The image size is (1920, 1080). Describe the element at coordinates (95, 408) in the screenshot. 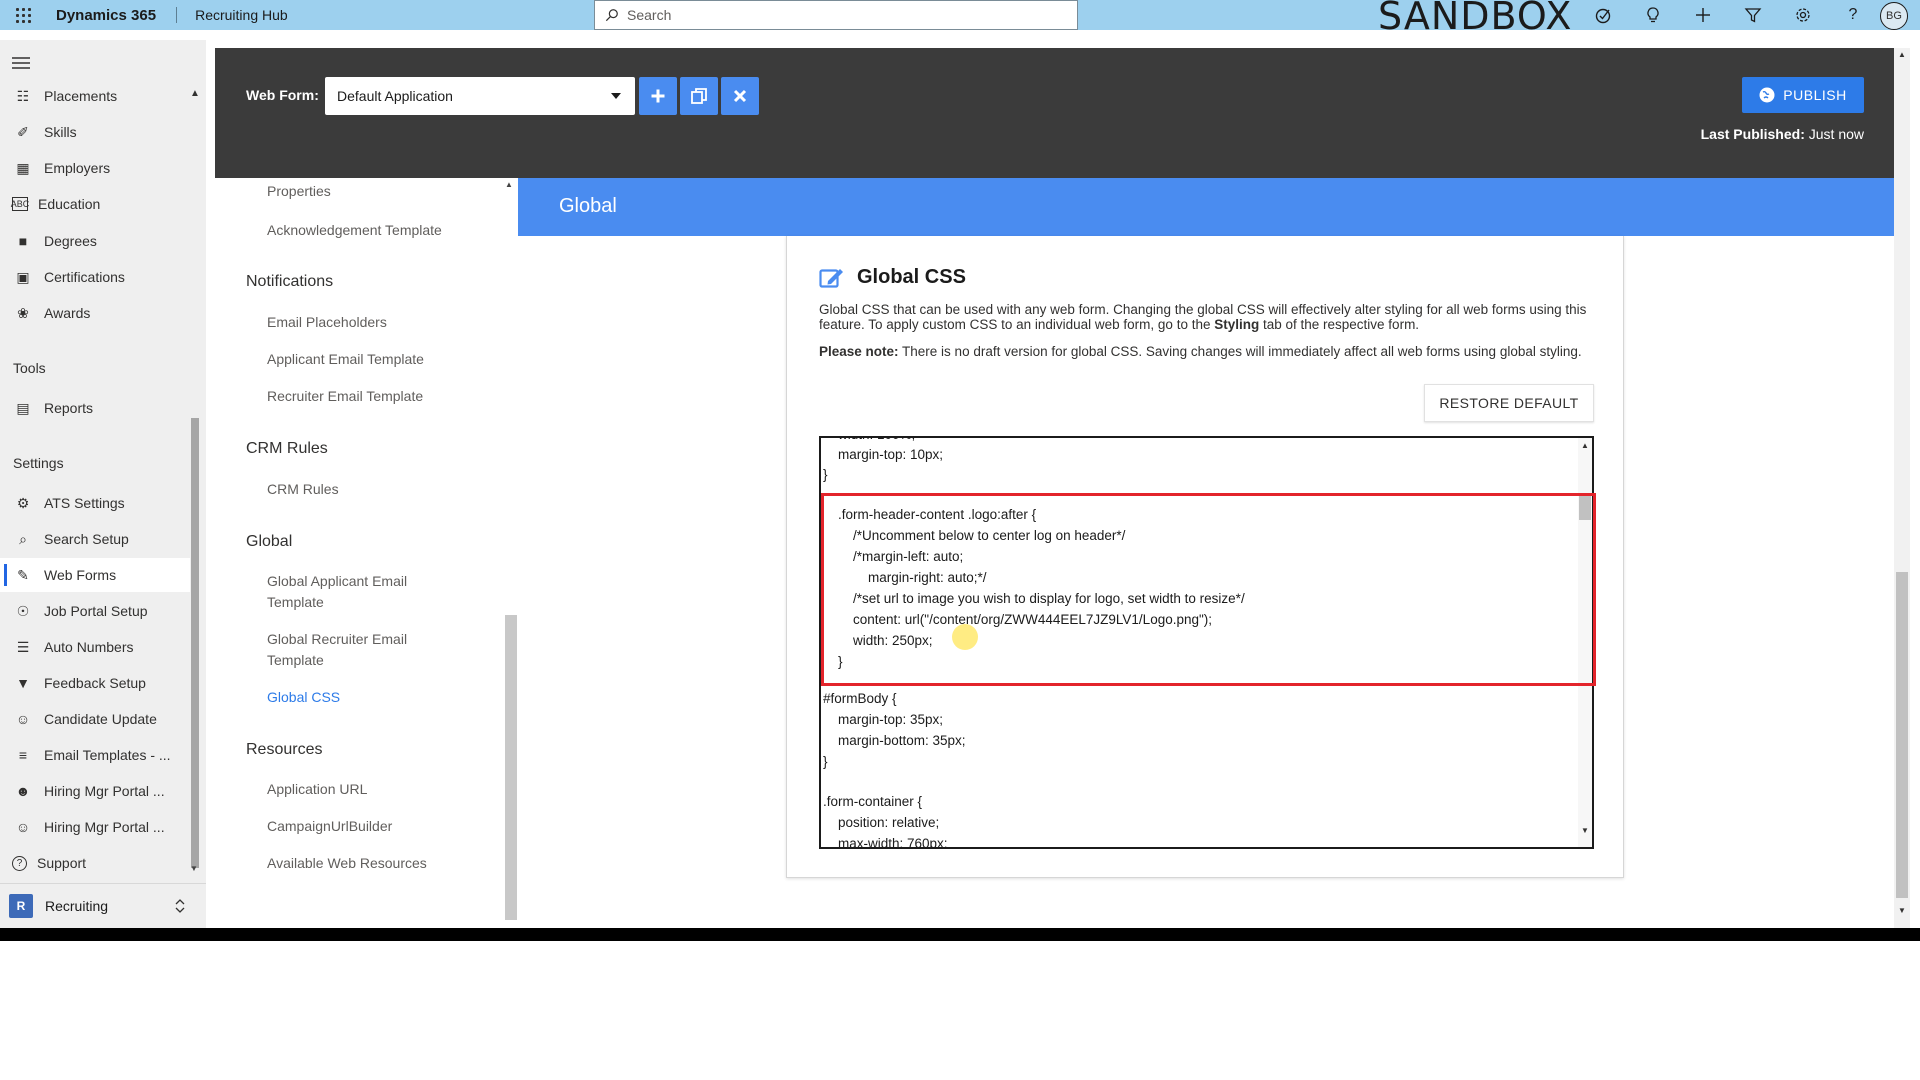

I see `nav-item-reports: ▤ Reports` at that location.